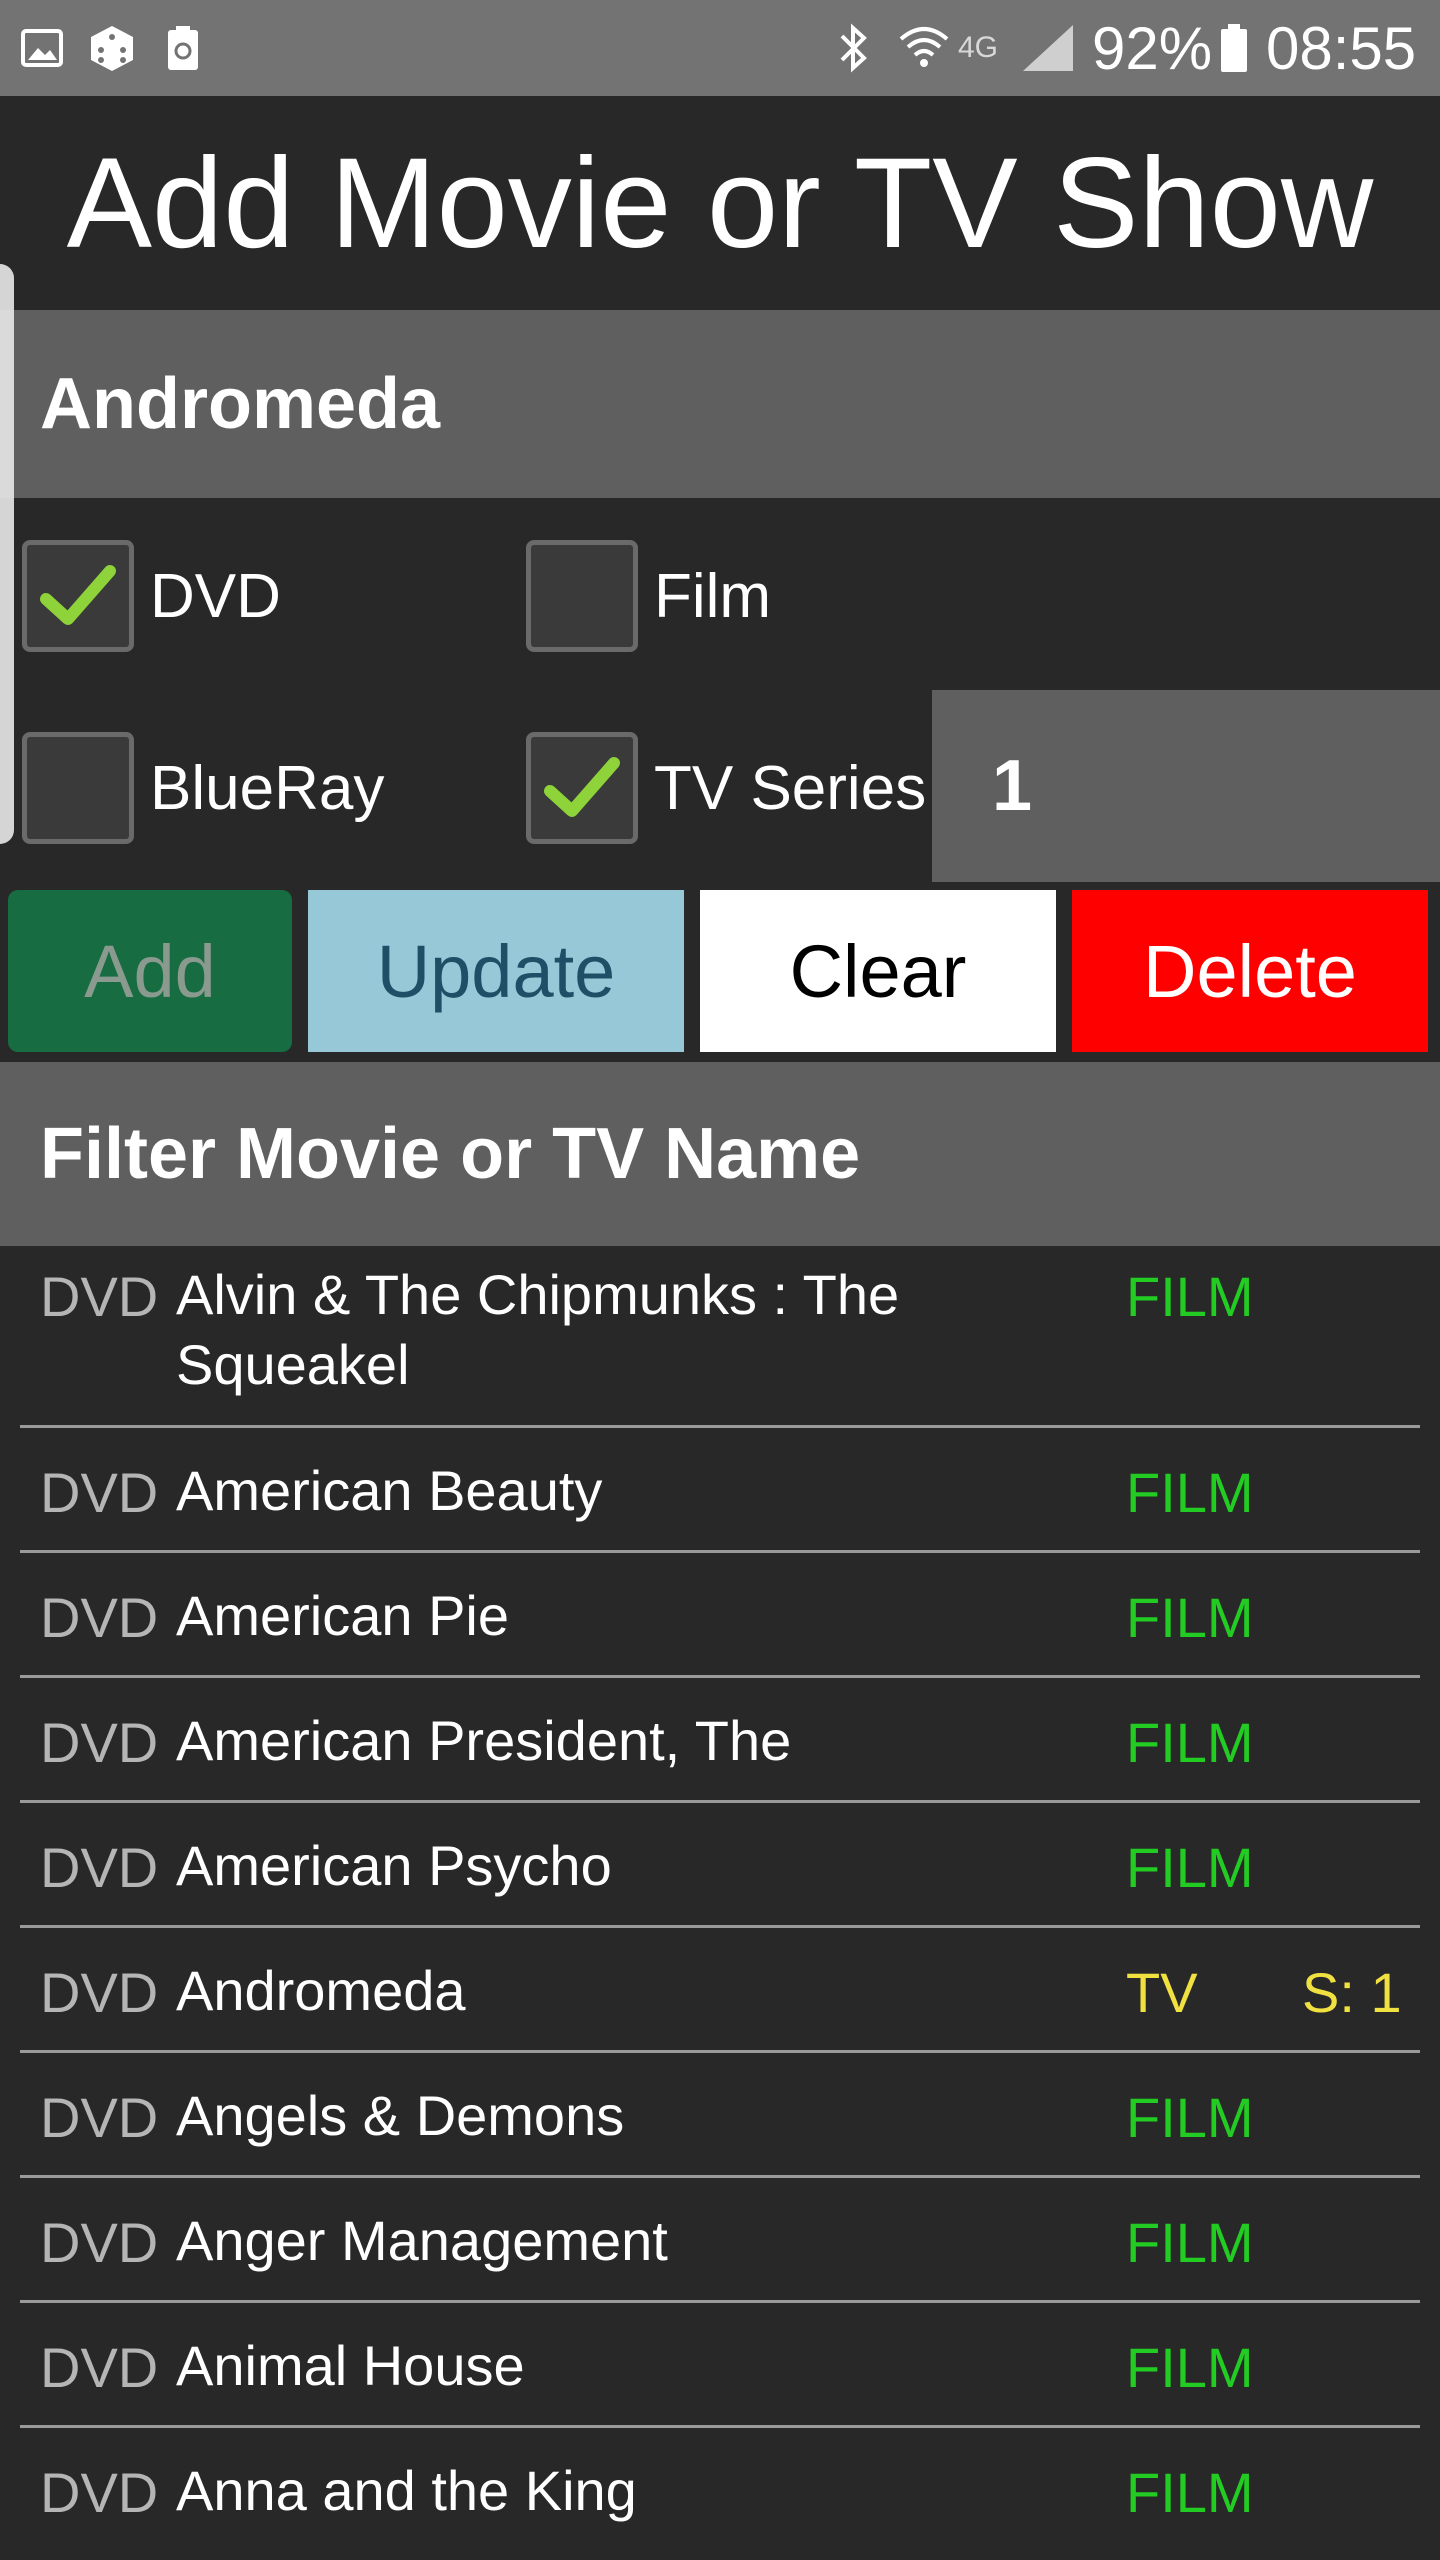 This screenshot has height=2560, width=1440. What do you see at coordinates (389, 1490) in the screenshot?
I see `list-item-title: American Beauty` at bounding box center [389, 1490].